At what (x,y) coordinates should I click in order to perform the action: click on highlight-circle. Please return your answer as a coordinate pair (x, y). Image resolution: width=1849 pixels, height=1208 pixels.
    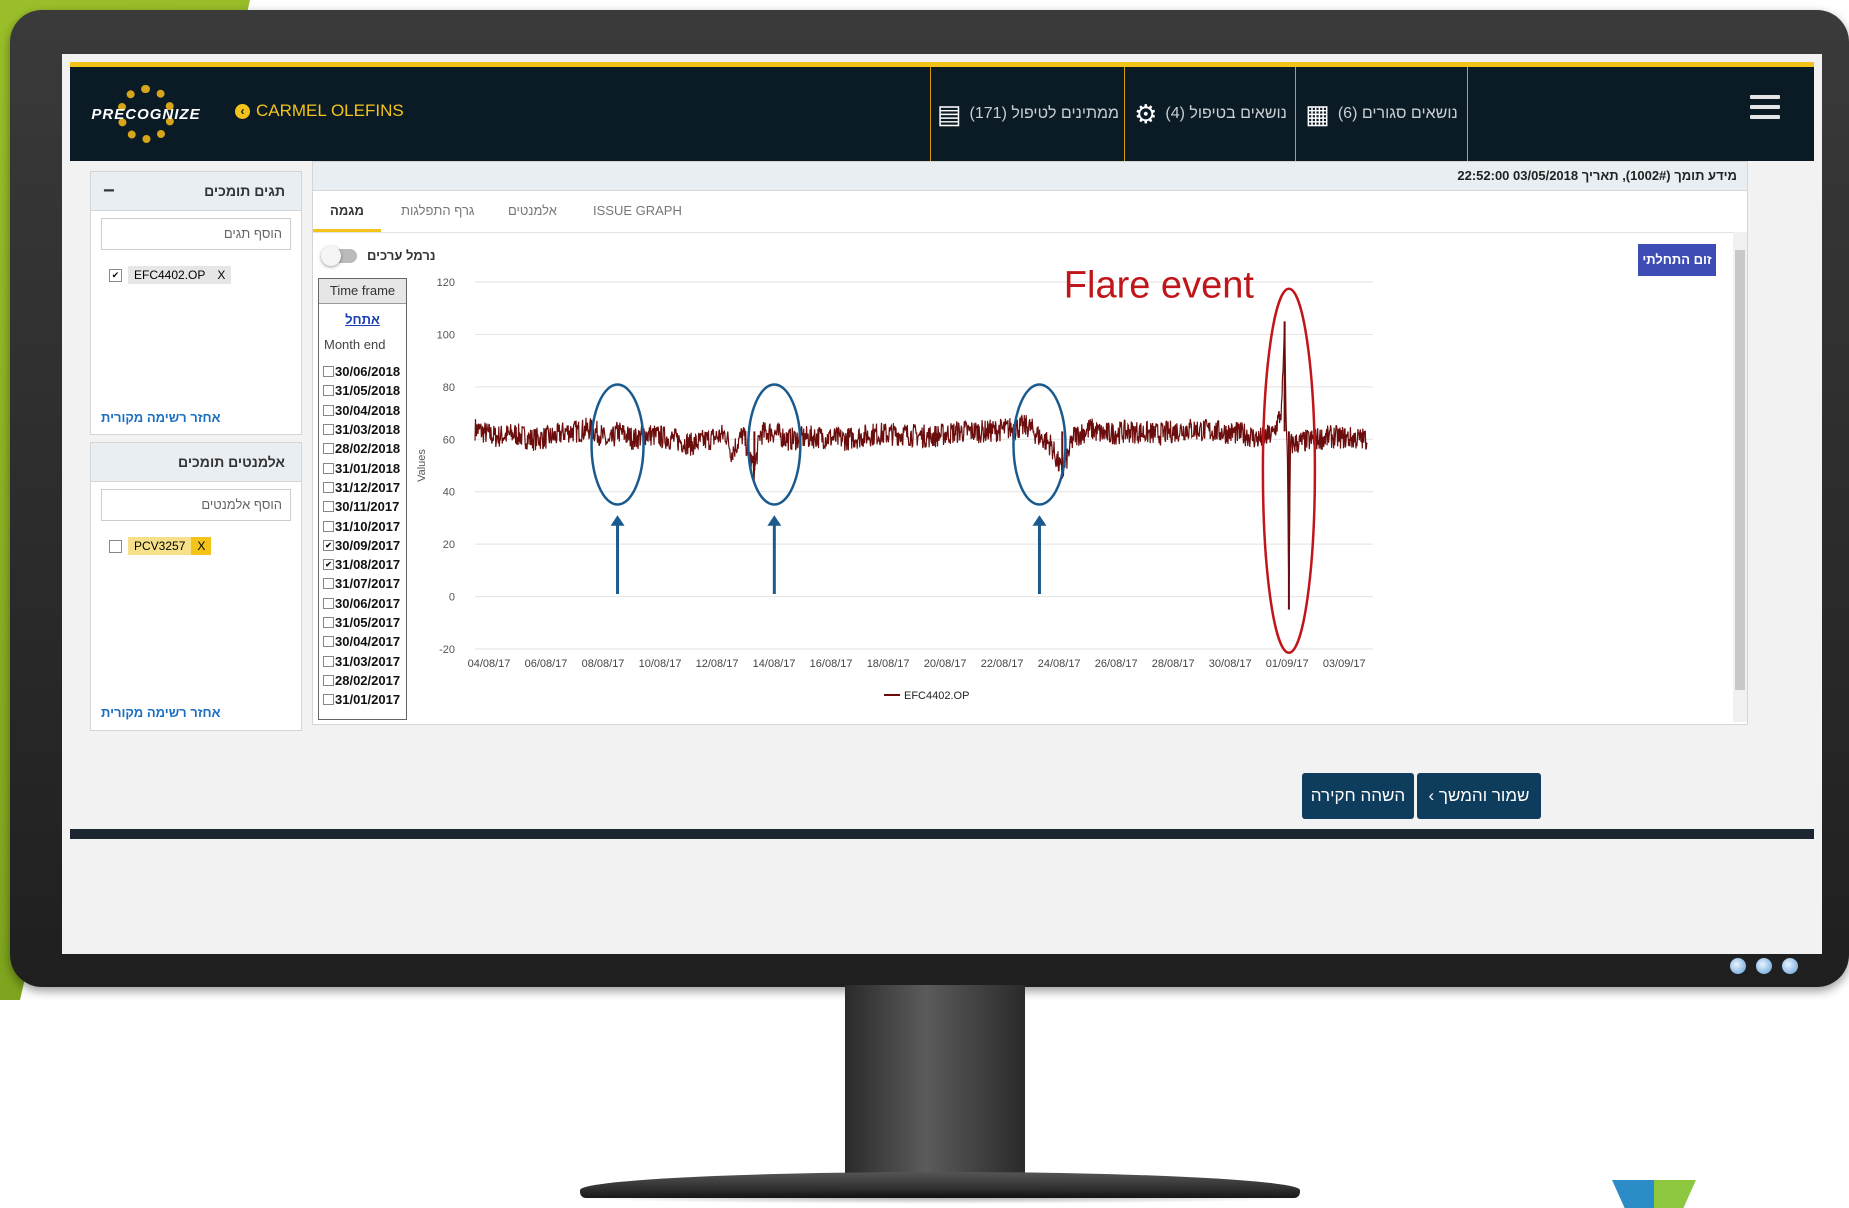
    Looking at the image, I should click on (1039, 444).